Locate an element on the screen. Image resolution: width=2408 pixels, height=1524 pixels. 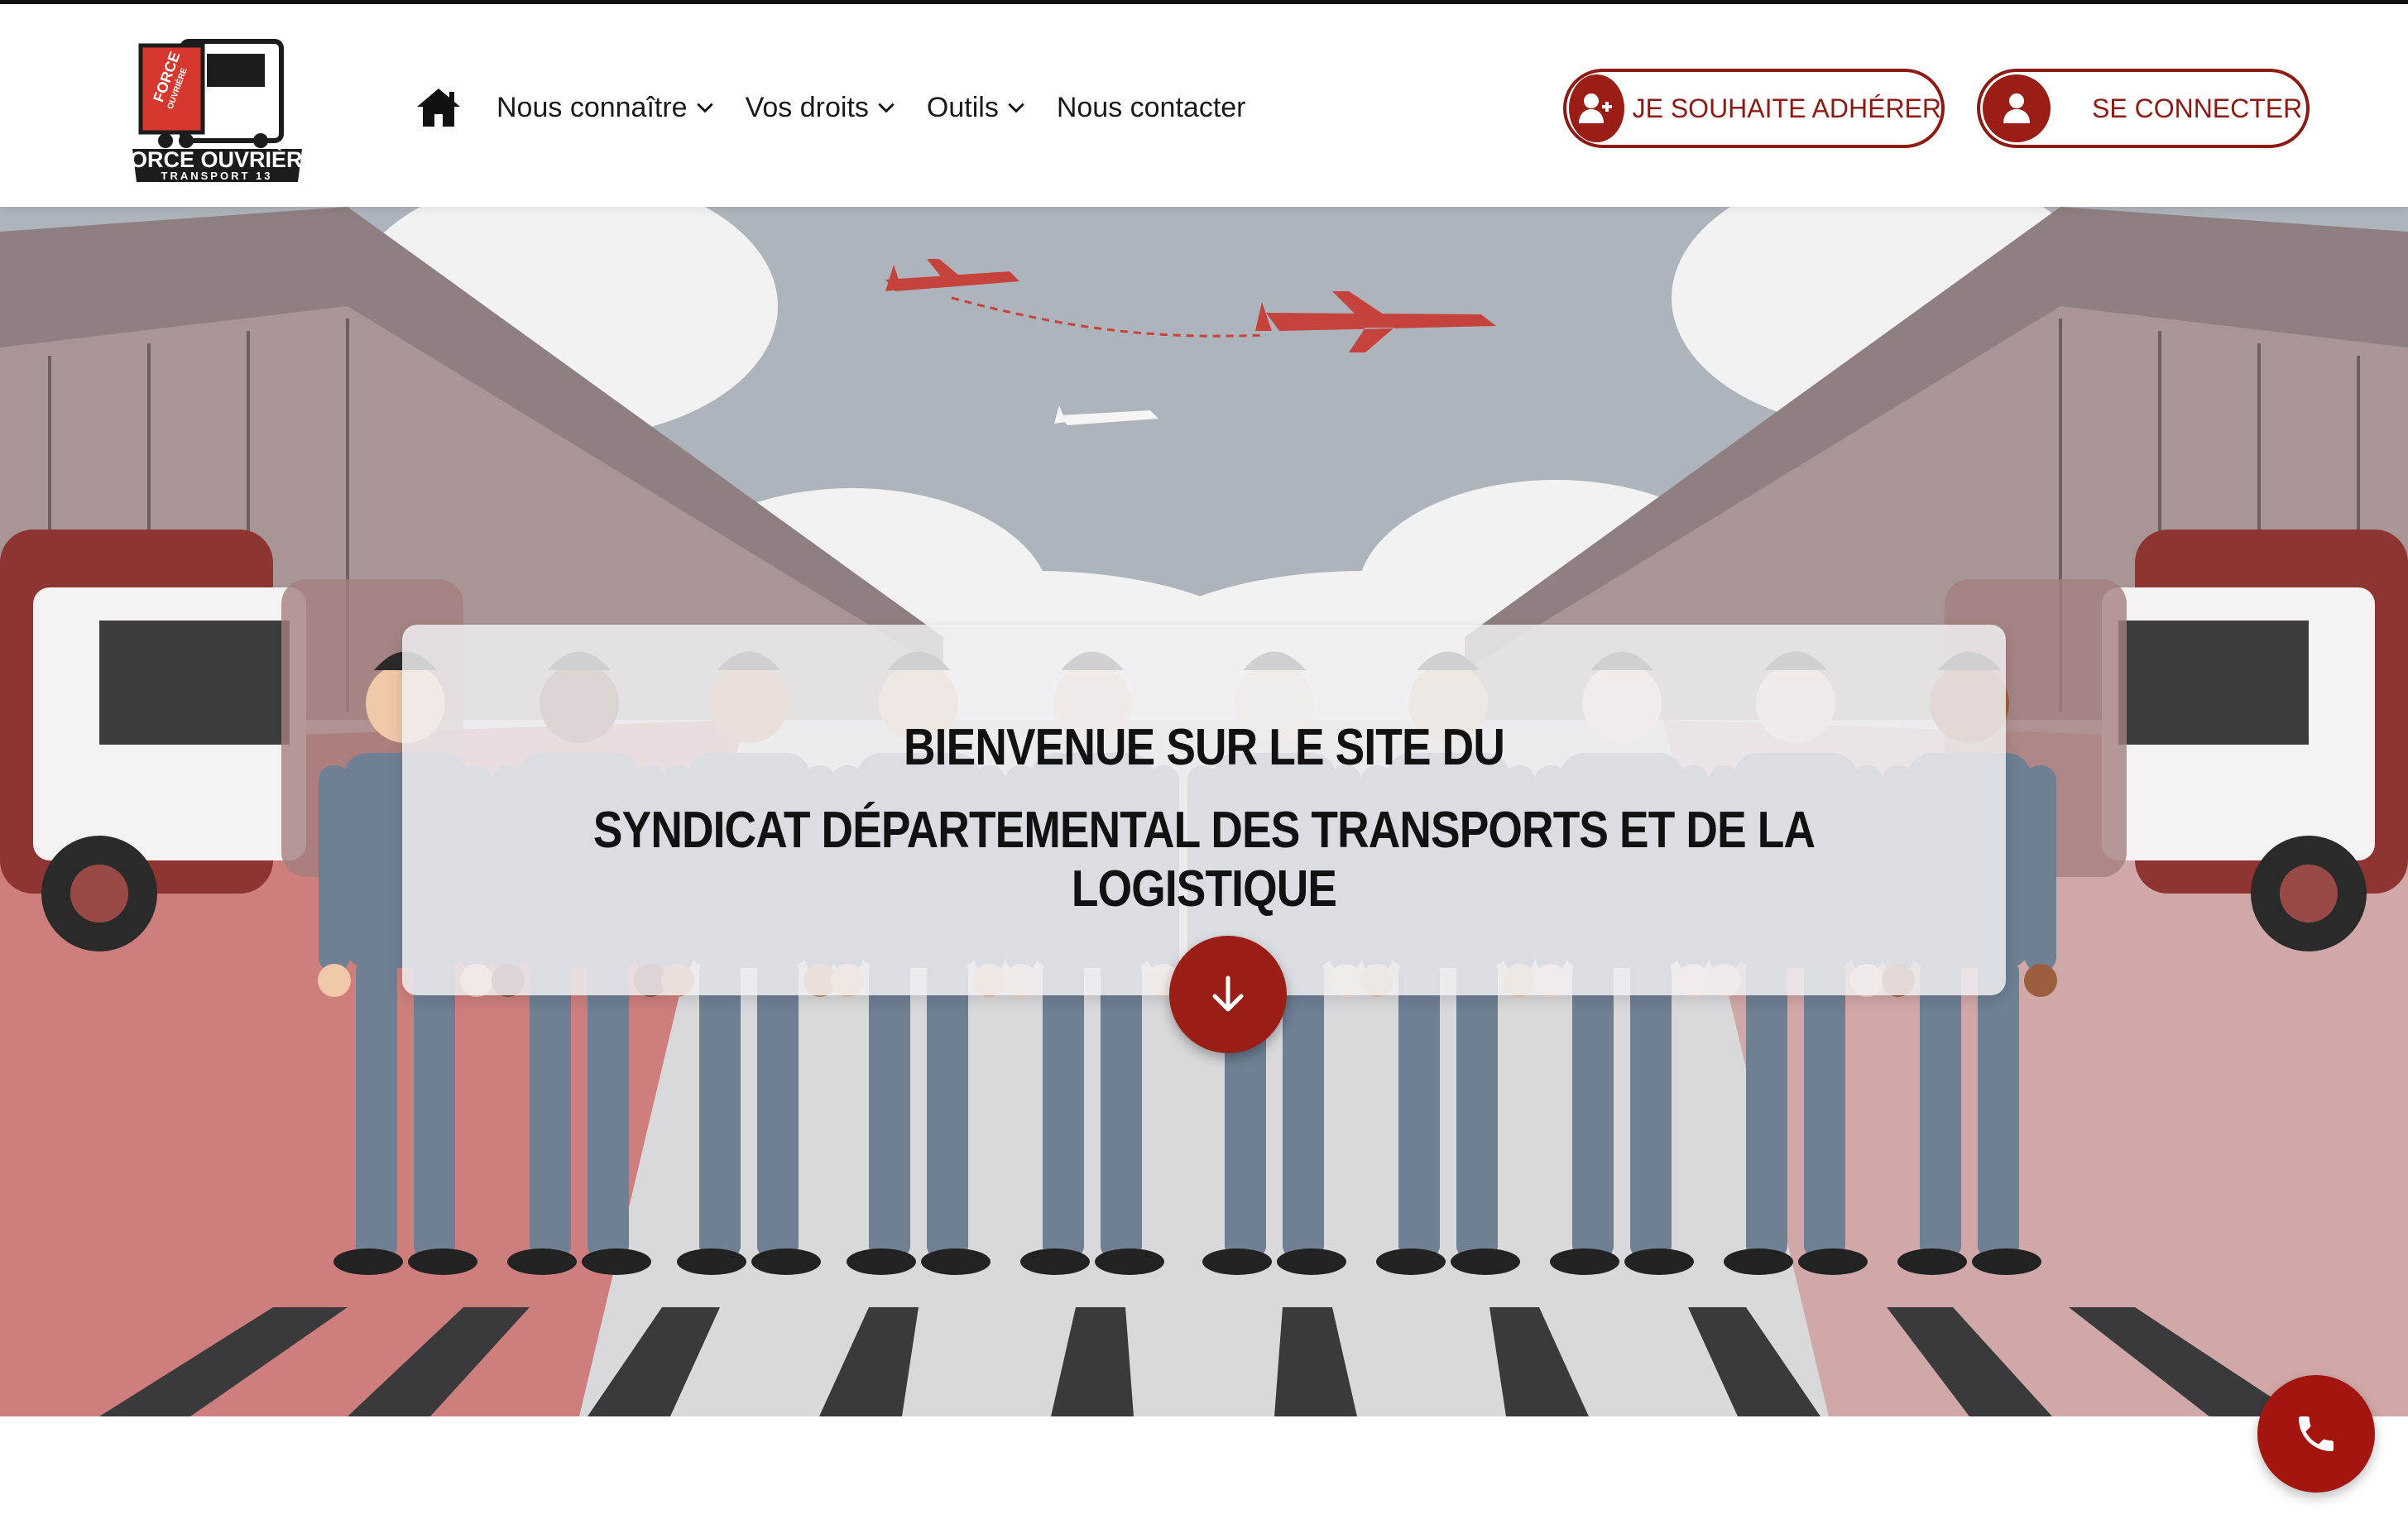
nav-nous-connaitre: Nous connaître is located at coordinates (606, 108).